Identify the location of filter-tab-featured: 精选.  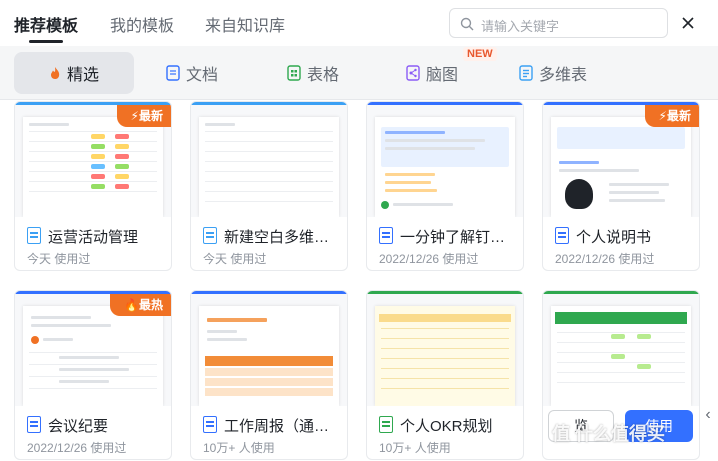
(74, 73).